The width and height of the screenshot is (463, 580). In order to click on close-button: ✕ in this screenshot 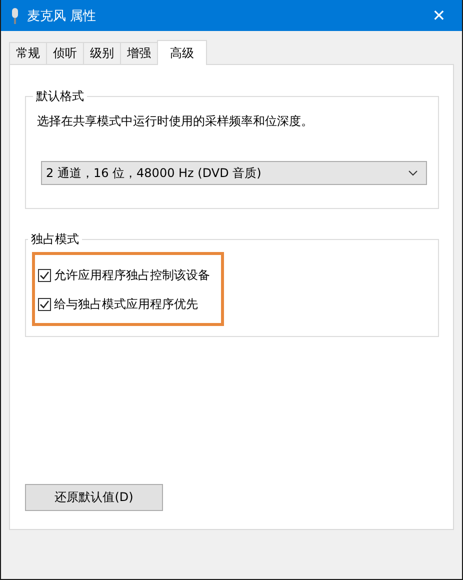, I will do `click(439, 15)`.